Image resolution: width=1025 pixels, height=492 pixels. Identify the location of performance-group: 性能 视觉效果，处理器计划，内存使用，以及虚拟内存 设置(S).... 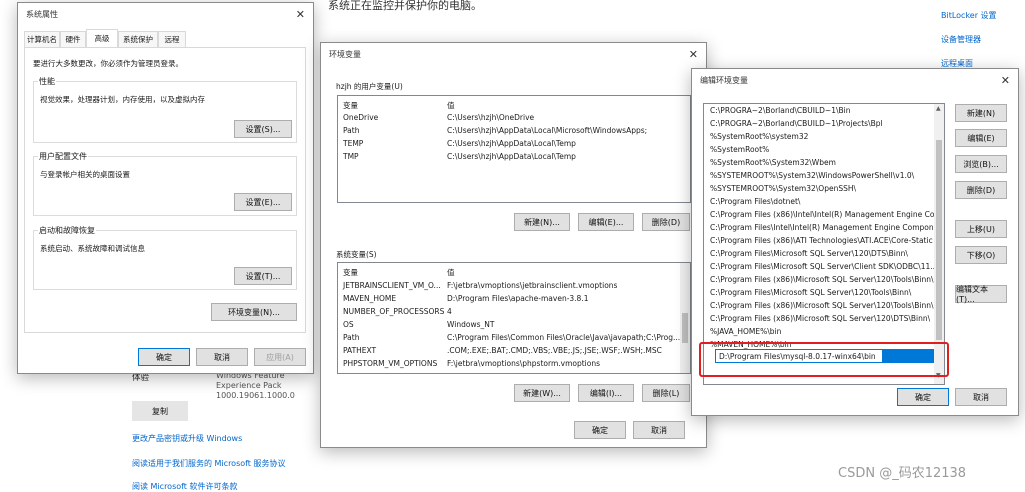
(165, 109).